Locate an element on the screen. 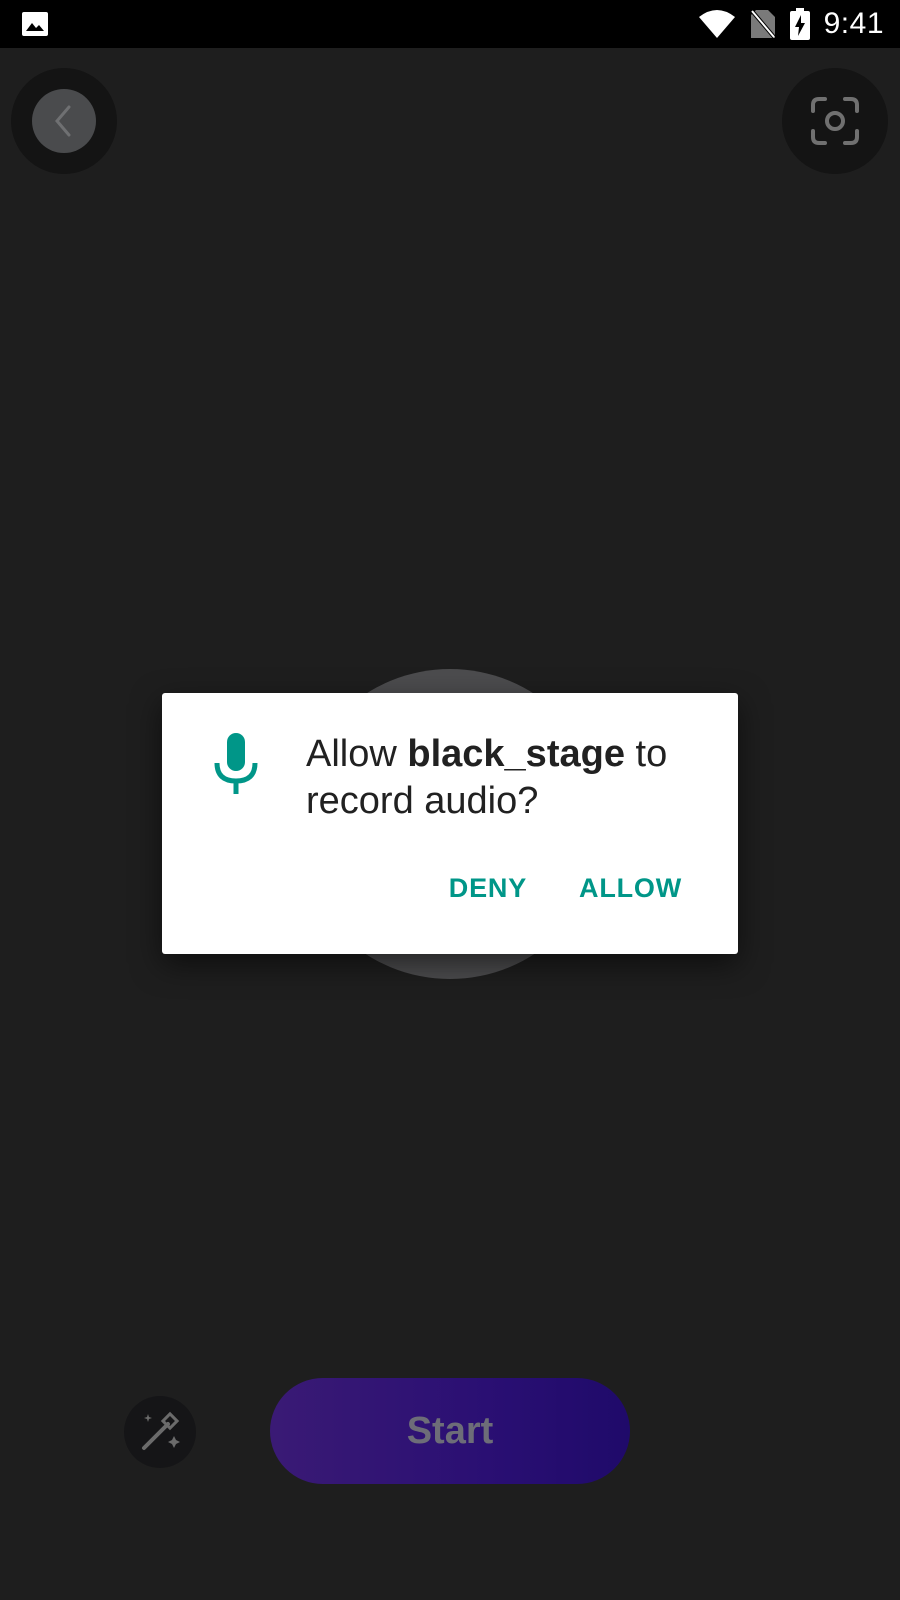 The width and height of the screenshot is (900, 1600). dialog-message: Allow black_stage to record audio? is located at coordinates (487, 777).